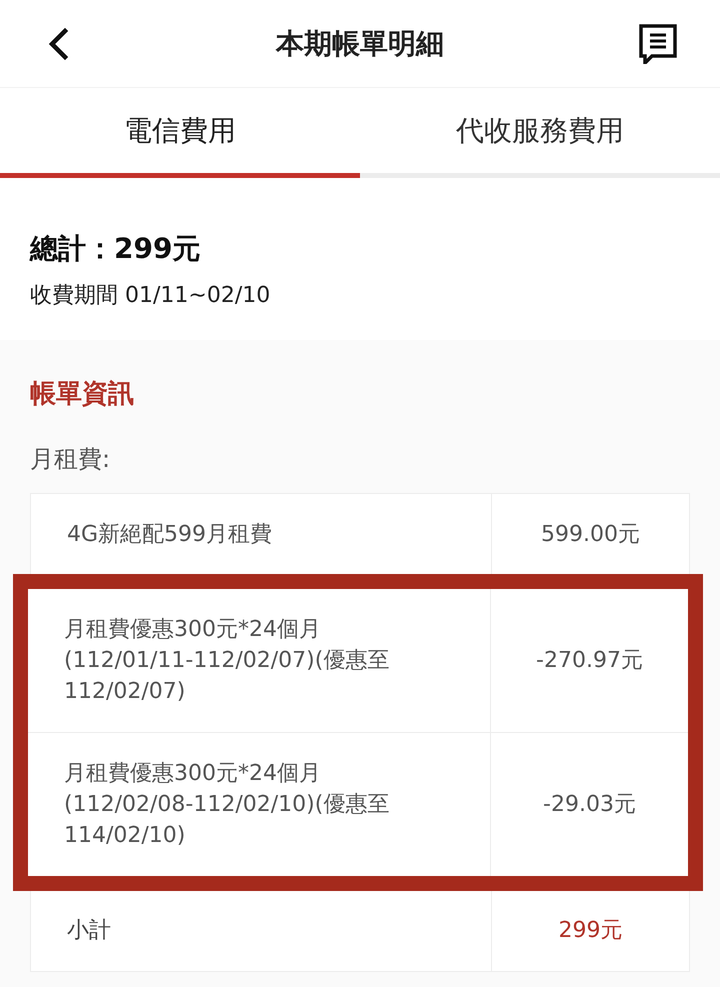  Describe the element at coordinates (359, 44) in the screenshot. I see `page-title: 本期帳單明細` at that location.